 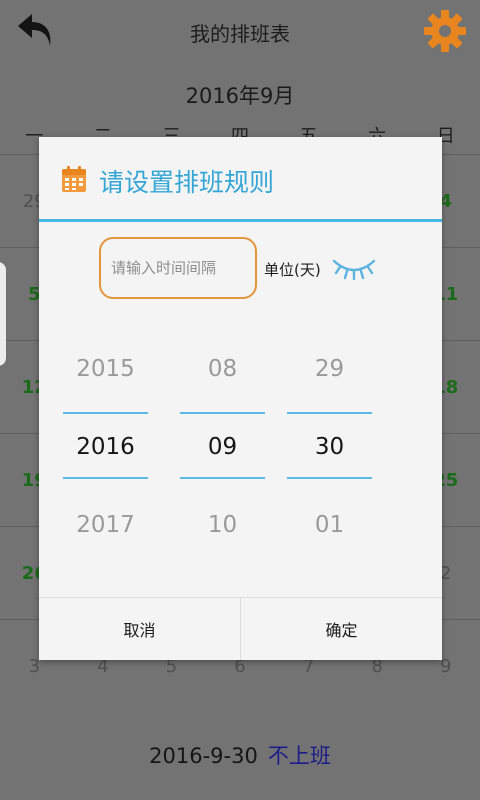 What do you see at coordinates (178, 268) in the screenshot?
I see `interval-input` at bounding box center [178, 268].